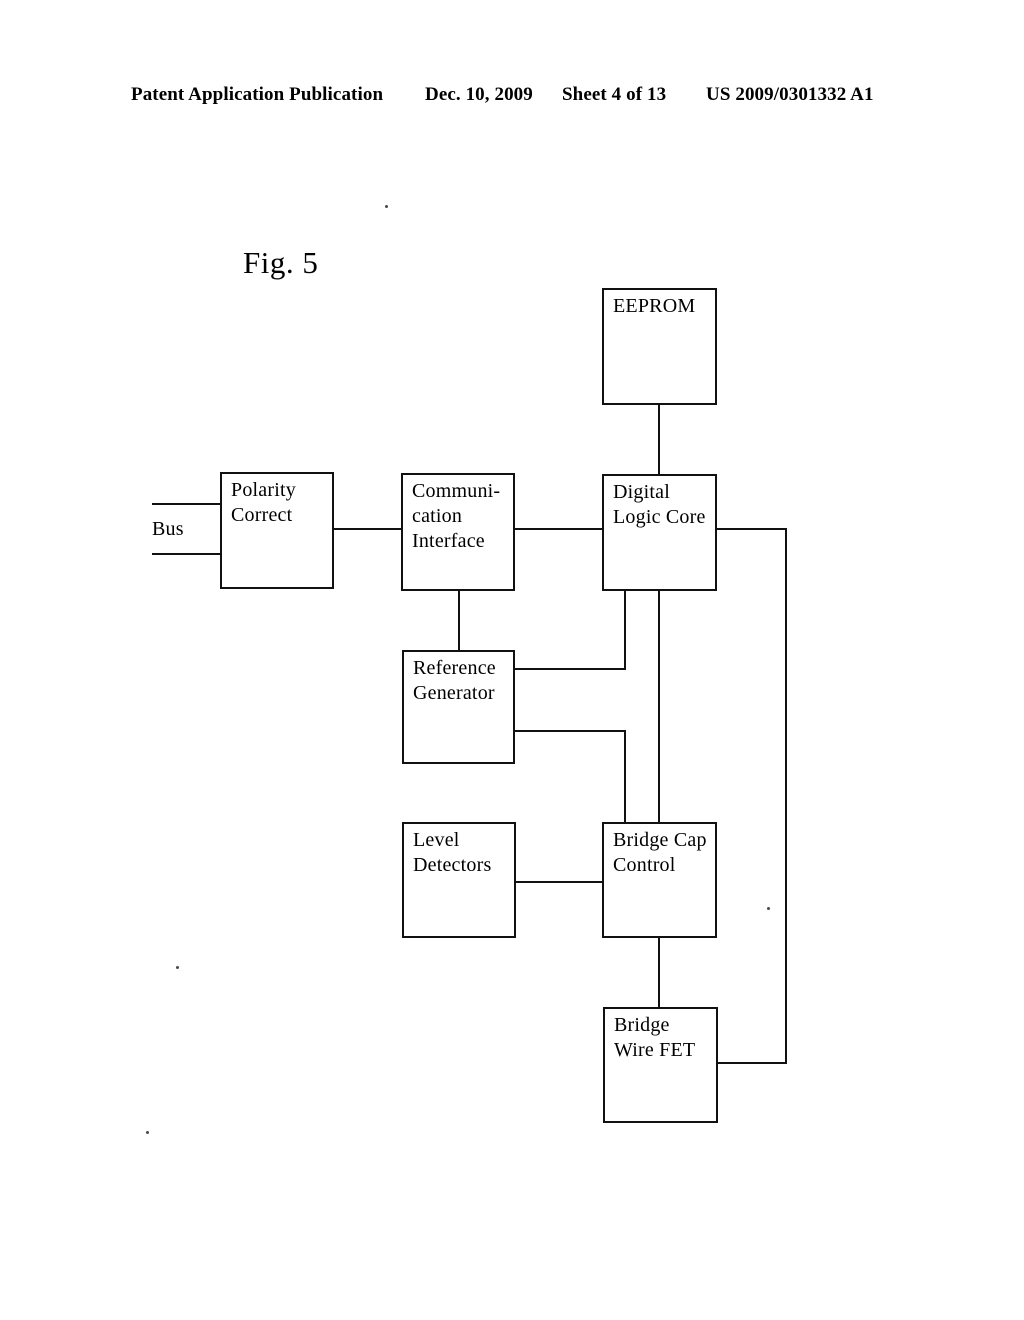  Describe the element at coordinates (187, 554) in the screenshot. I see `wire-bus-bottom` at that location.